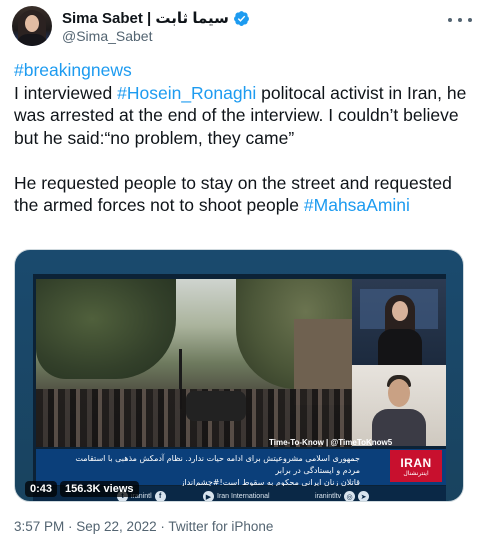 This screenshot has width=490, height=538. I want to click on hashtag-line: #breakingnews, so click(247, 70).